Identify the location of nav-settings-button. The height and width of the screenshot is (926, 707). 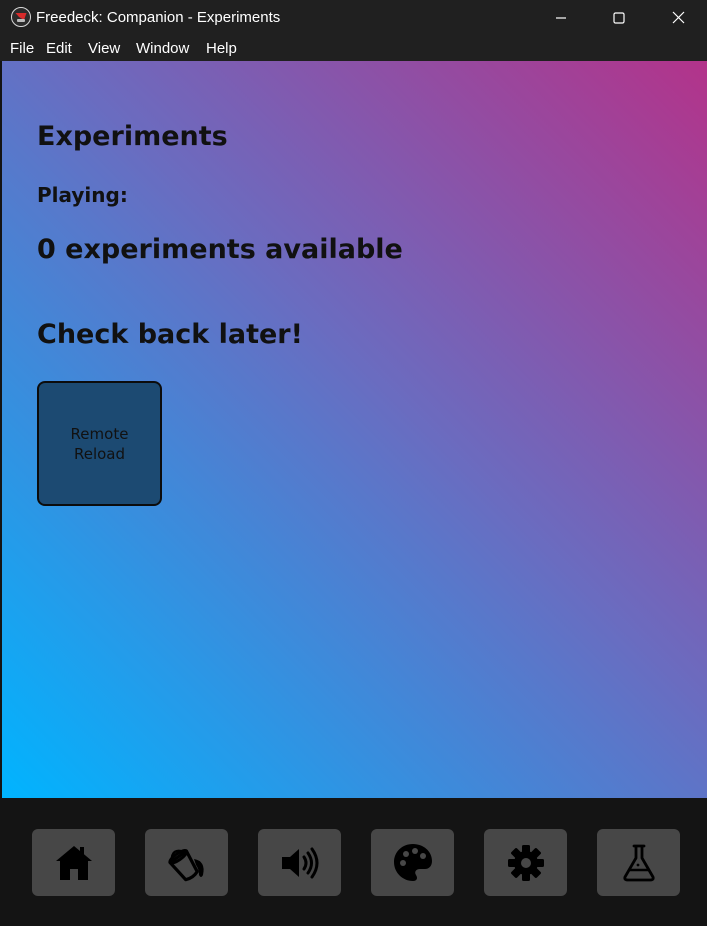
(525, 862).